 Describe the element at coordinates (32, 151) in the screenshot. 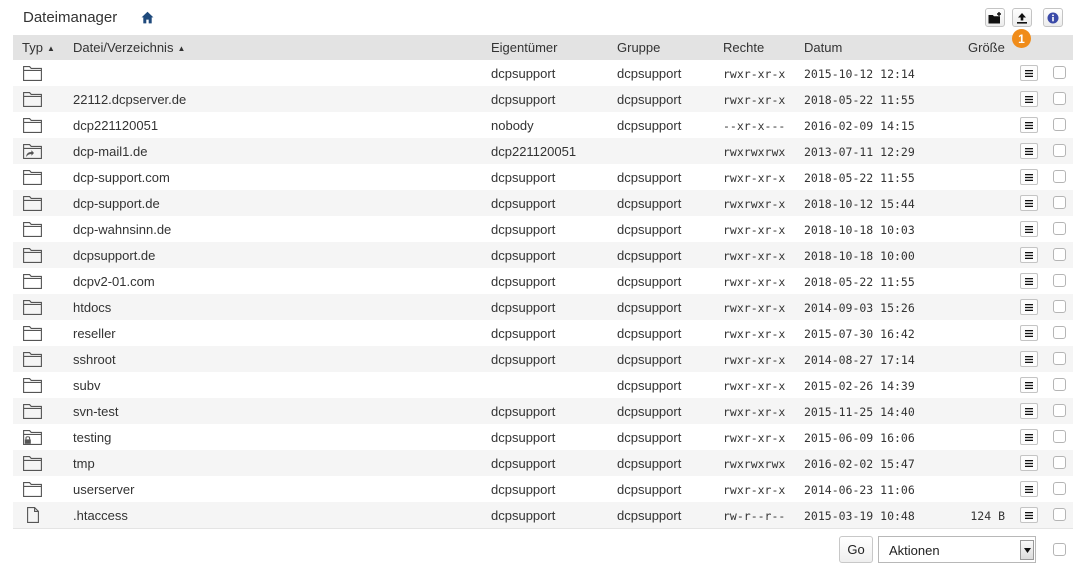

I see `folder-link-icon` at that location.